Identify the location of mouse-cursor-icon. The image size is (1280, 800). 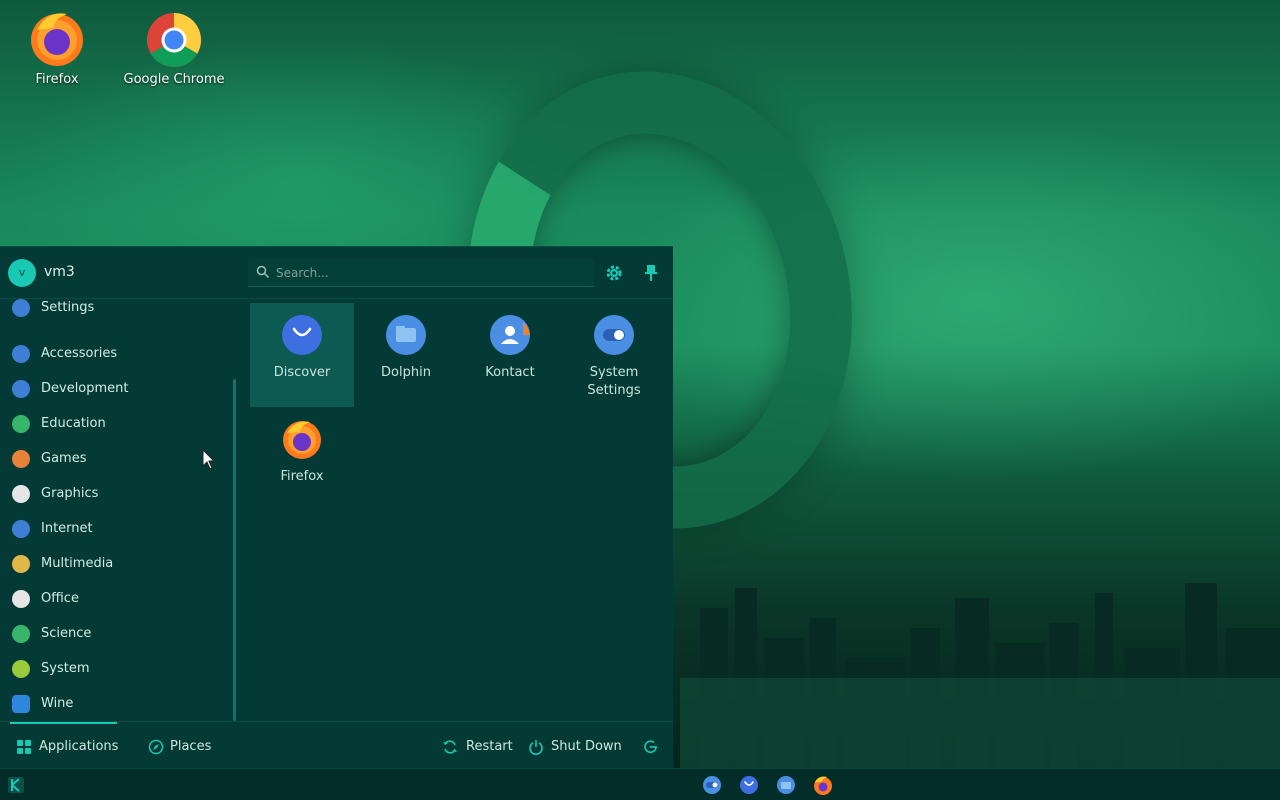
(209, 459).